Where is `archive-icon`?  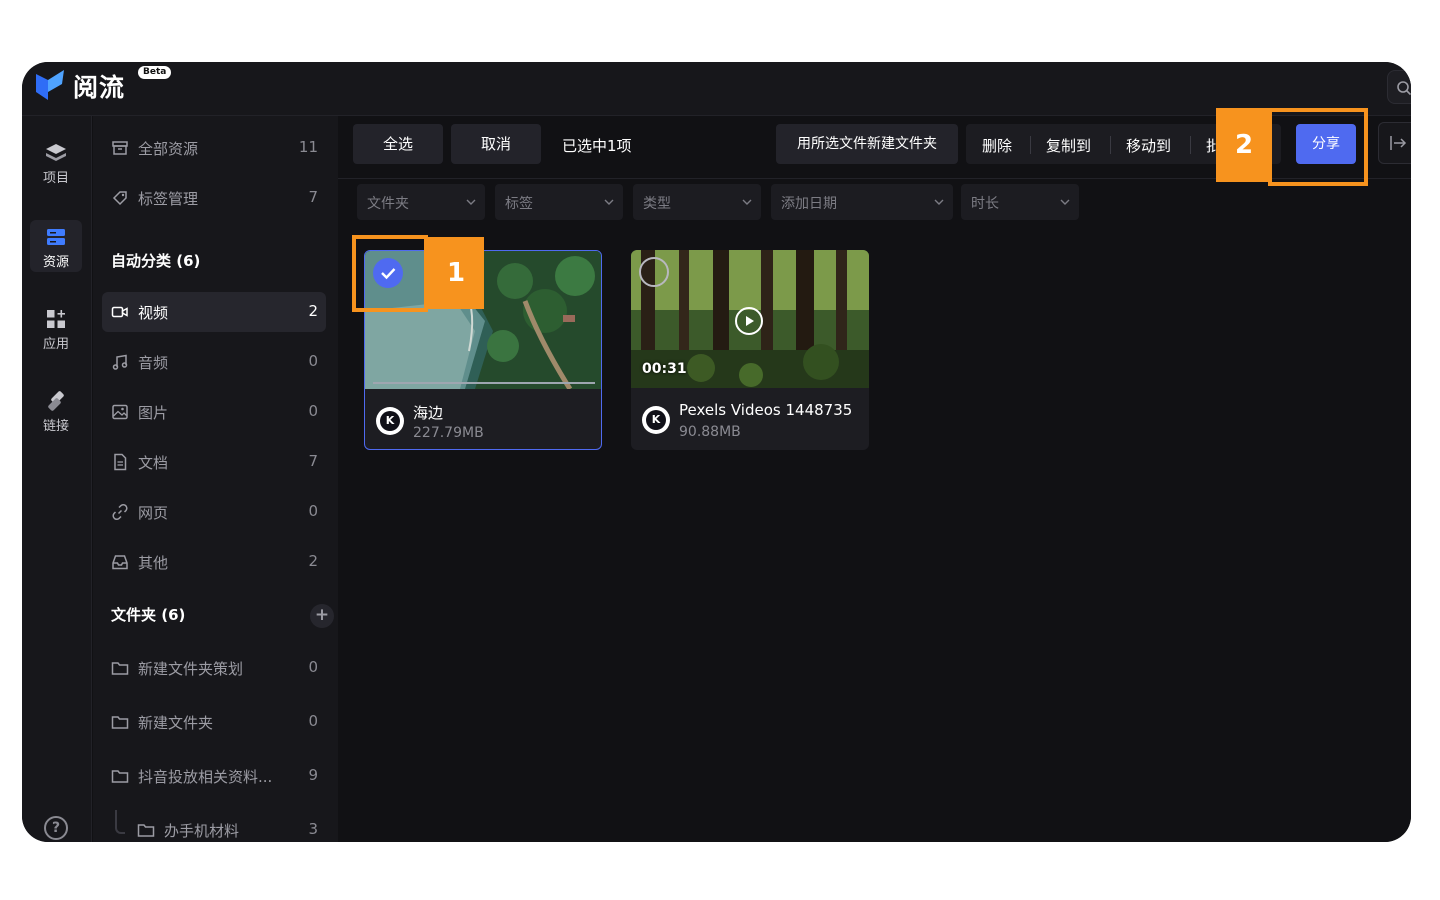
archive-icon is located at coordinates (120, 148).